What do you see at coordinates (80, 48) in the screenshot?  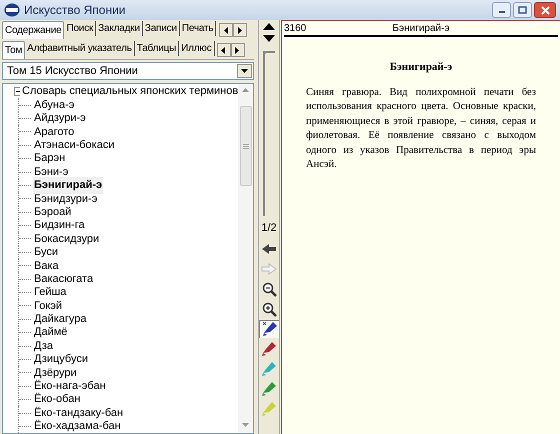 I see `tab: Алфавитный указатель` at bounding box center [80, 48].